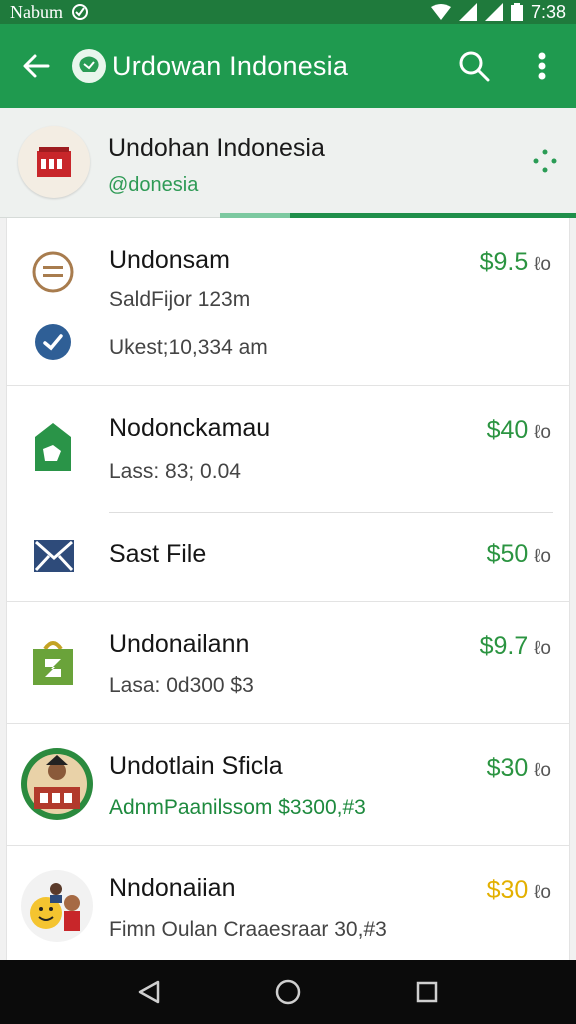 Image resolution: width=576 pixels, height=1024 pixels. Describe the element at coordinates (237, 807) in the screenshot. I see `item-subtitle: AdnmPaanilssom $3300,#3` at that location.